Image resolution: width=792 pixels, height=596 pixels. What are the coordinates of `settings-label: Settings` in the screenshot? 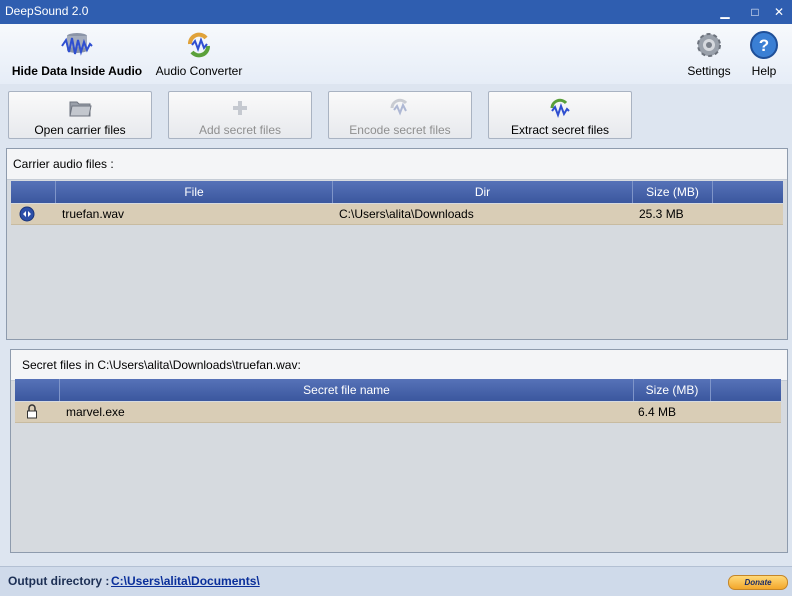 It's located at (709, 71).